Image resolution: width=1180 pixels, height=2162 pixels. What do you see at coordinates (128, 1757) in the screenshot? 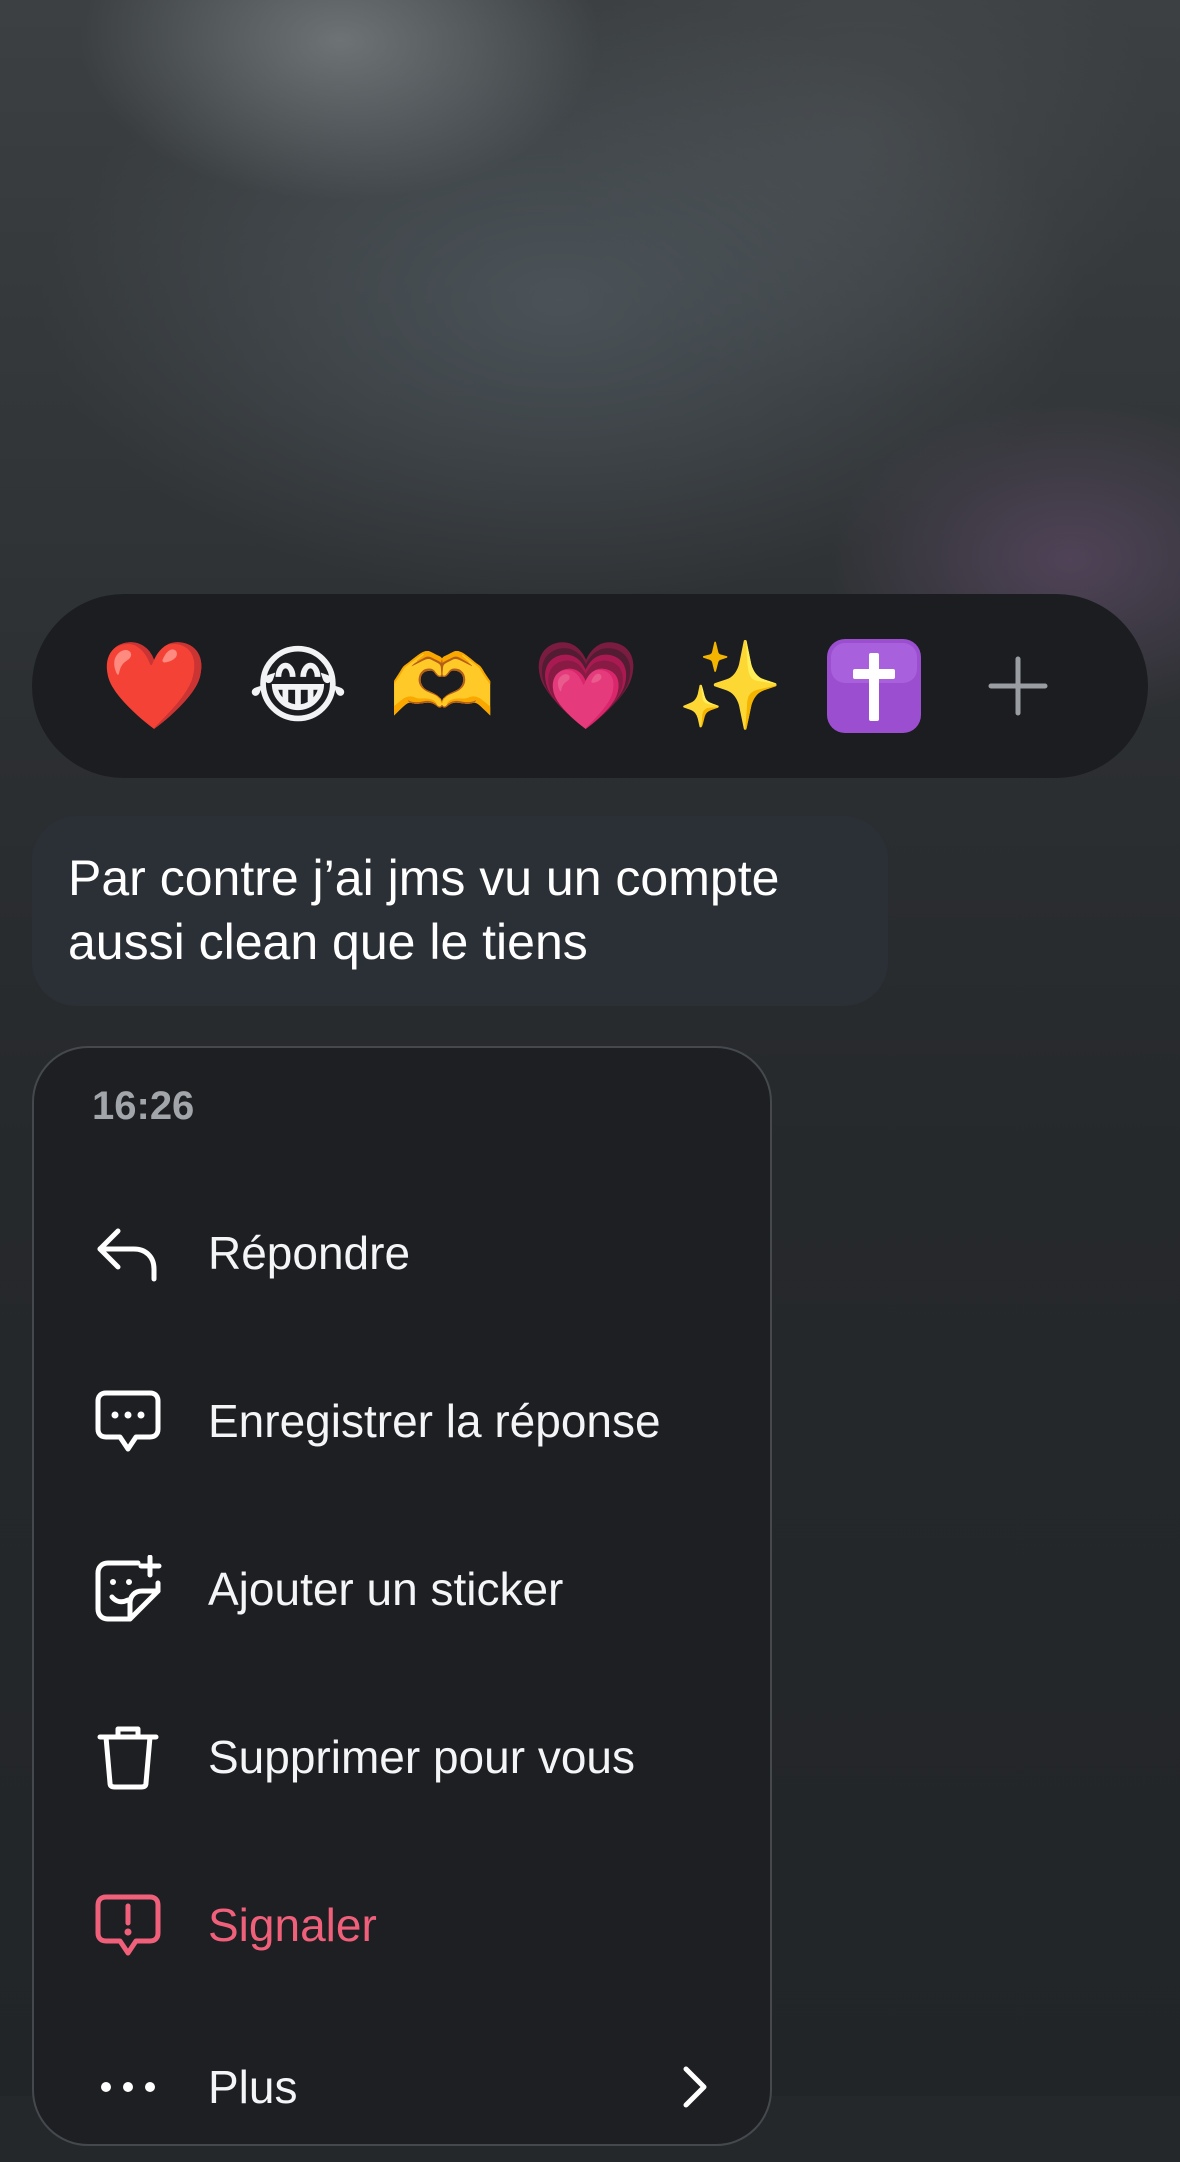
I see `trash-icon` at bounding box center [128, 1757].